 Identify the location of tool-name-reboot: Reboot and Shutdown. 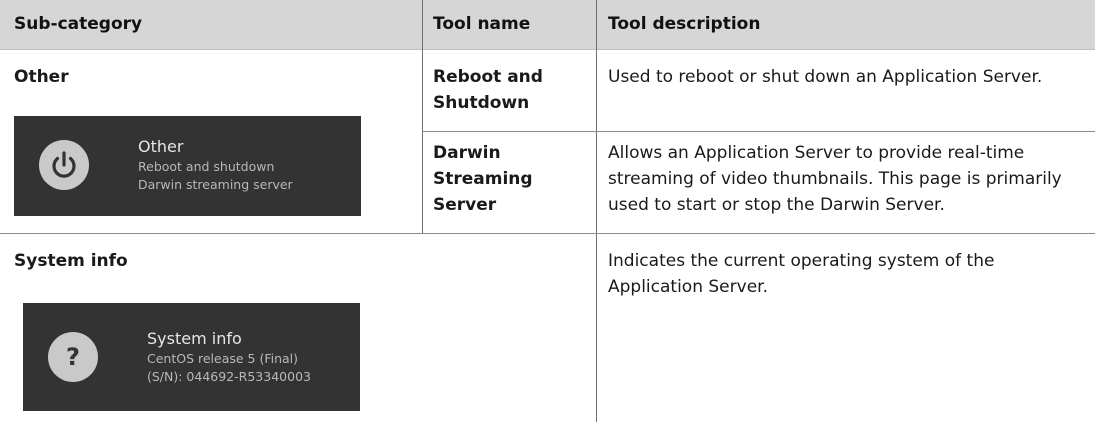
(488, 90).